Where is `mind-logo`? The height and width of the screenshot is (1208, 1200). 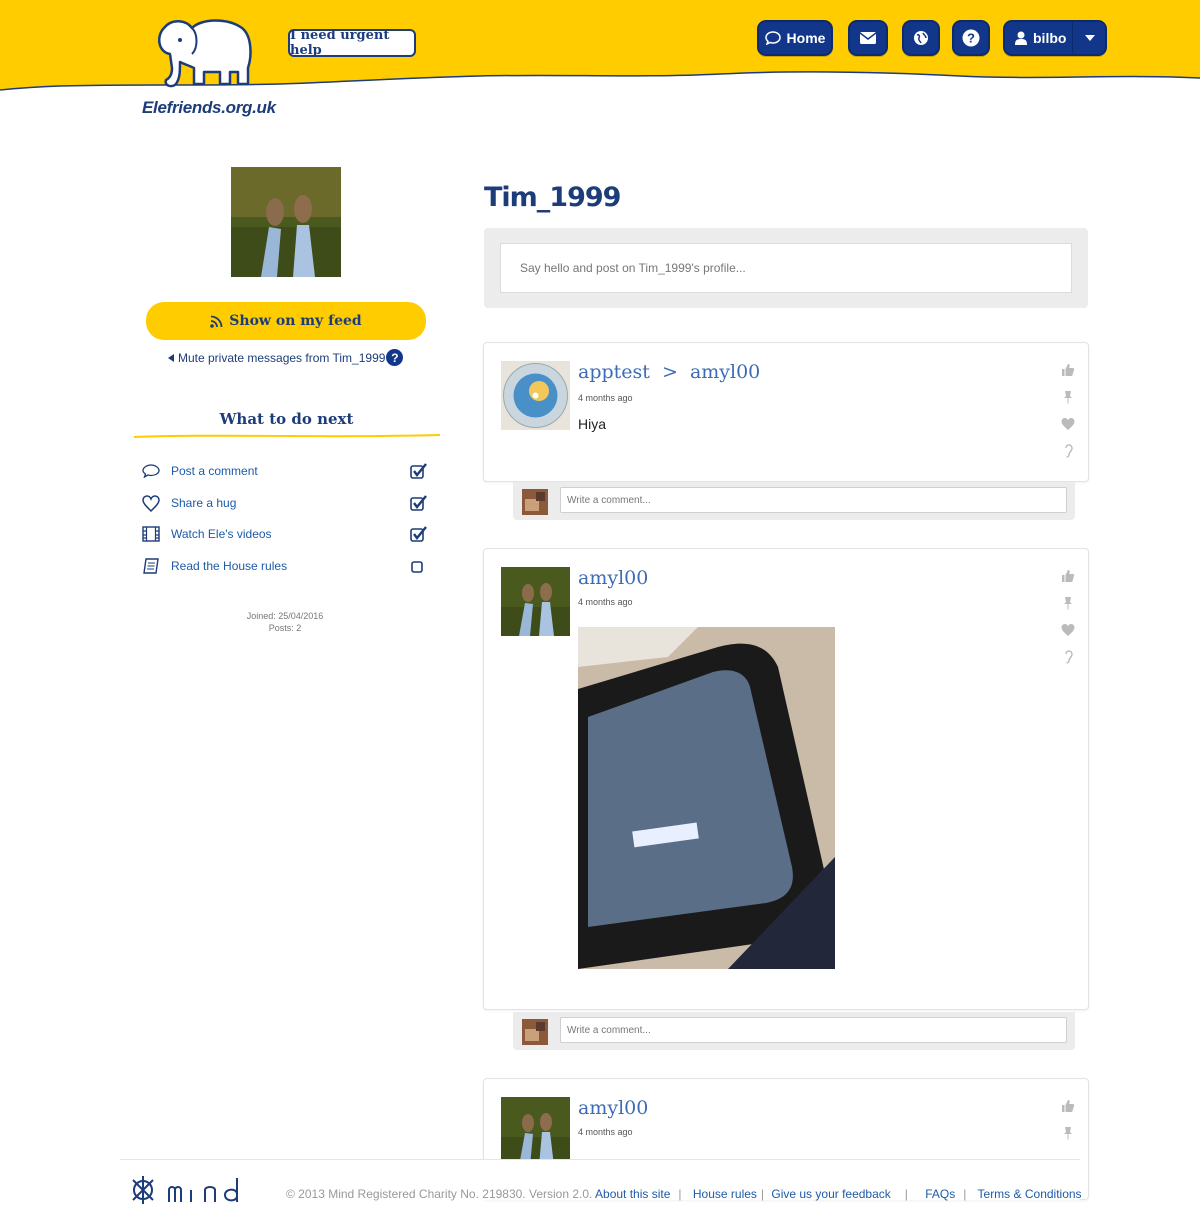
mind-logo is located at coordinates (190, 1188).